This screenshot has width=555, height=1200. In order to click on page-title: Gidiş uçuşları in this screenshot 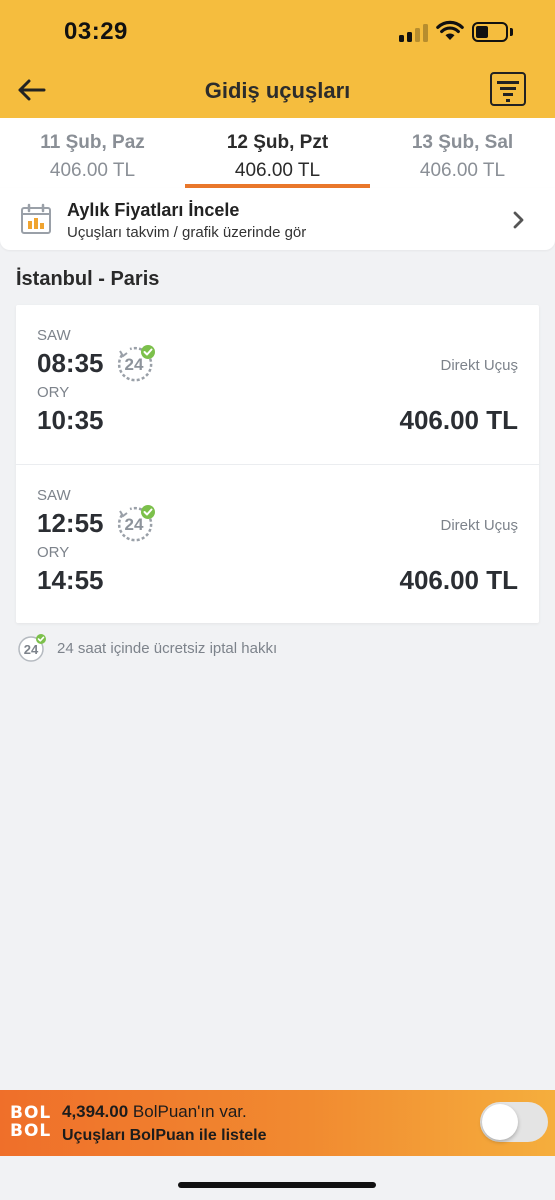, I will do `click(277, 90)`.